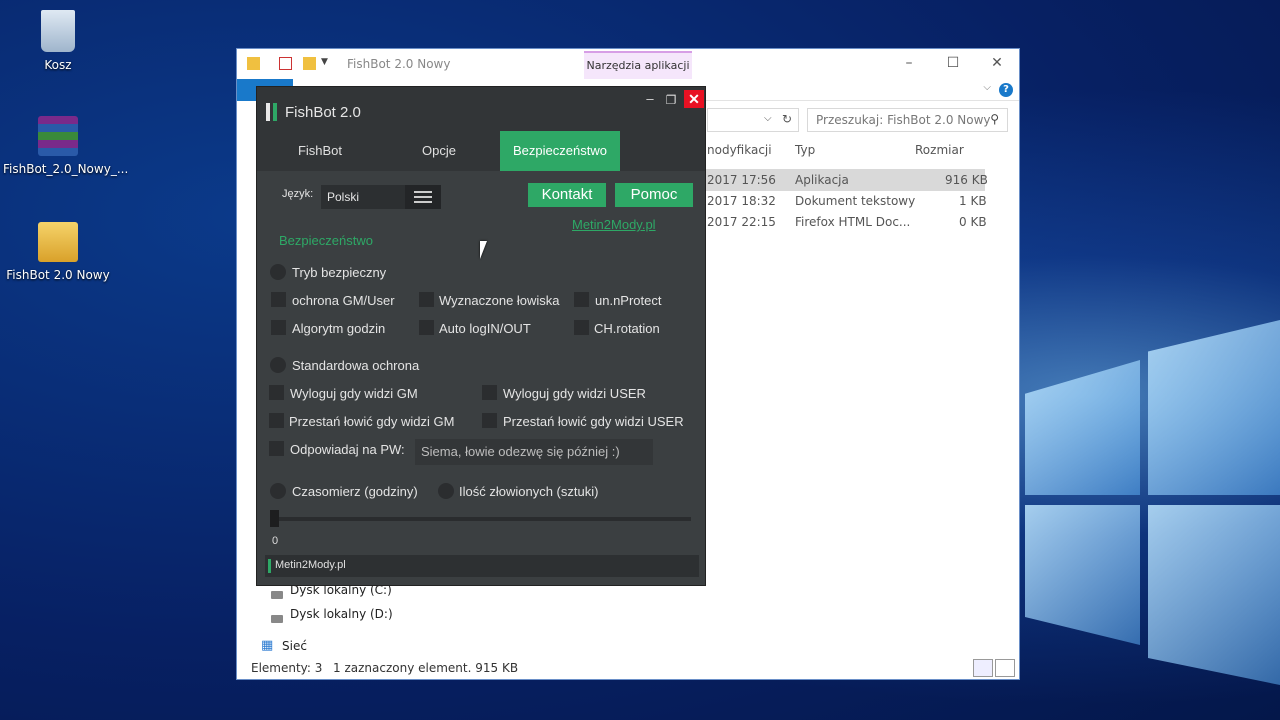 This screenshot has width=1280, height=720. I want to click on cell-size: 1 KB, so click(973, 201).